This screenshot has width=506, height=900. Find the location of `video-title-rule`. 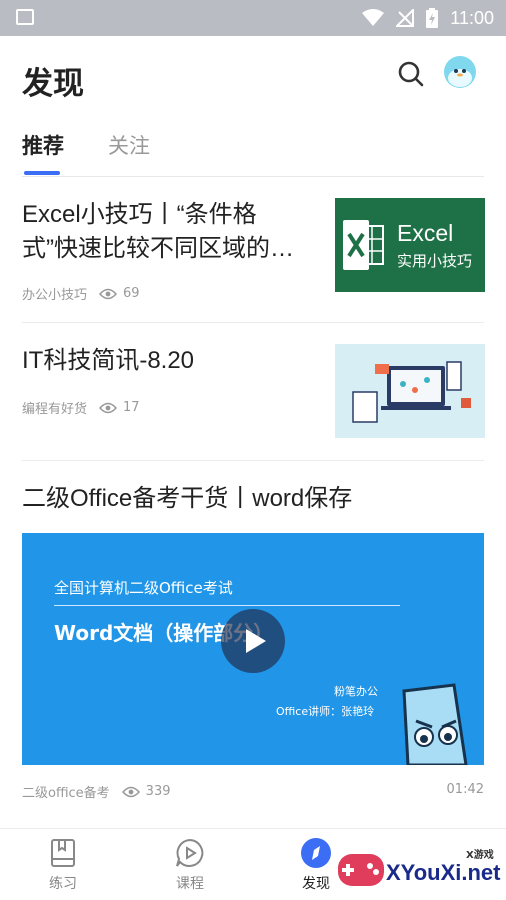

video-title-rule is located at coordinates (227, 605).